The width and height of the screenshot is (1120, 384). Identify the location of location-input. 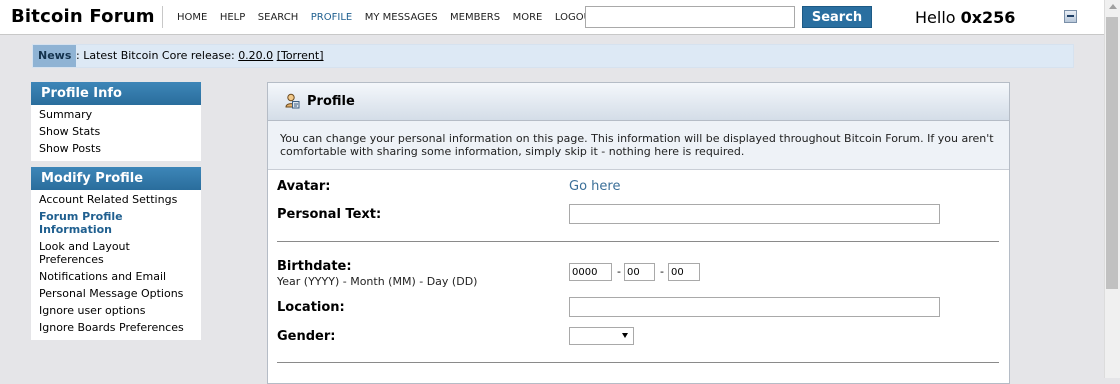
(754, 307).